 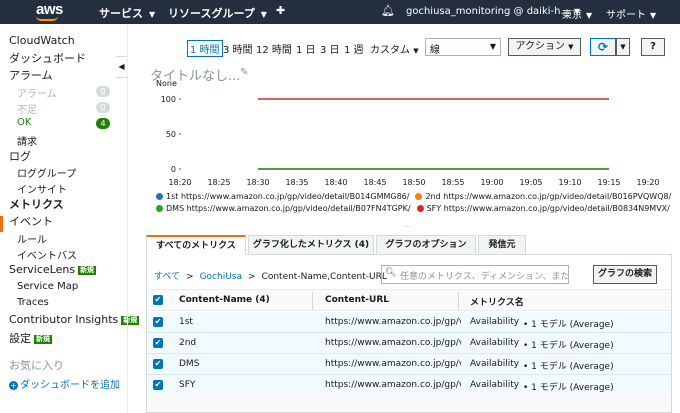 I want to click on active-indicator, so click(x=1, y=224).